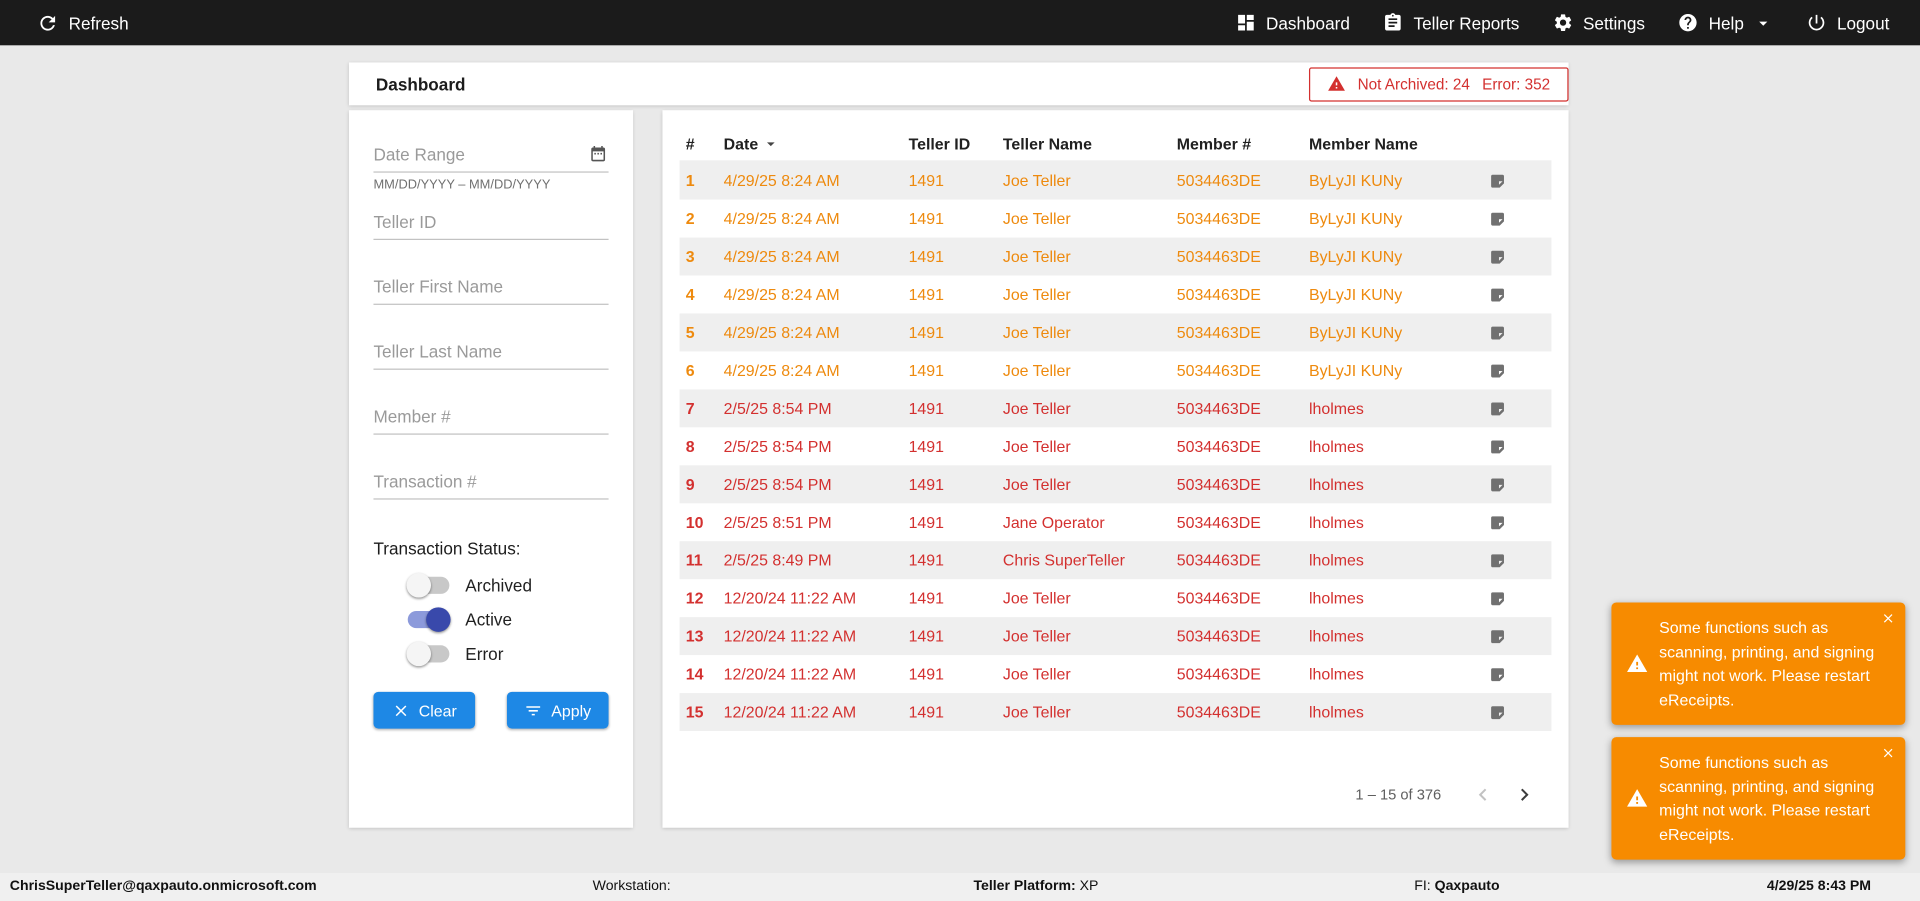 The height and width of the screenshot is (901, 1920). Describe the element at coordinates (491, 416) in the screenshot. I see `member-number-input` at that location.